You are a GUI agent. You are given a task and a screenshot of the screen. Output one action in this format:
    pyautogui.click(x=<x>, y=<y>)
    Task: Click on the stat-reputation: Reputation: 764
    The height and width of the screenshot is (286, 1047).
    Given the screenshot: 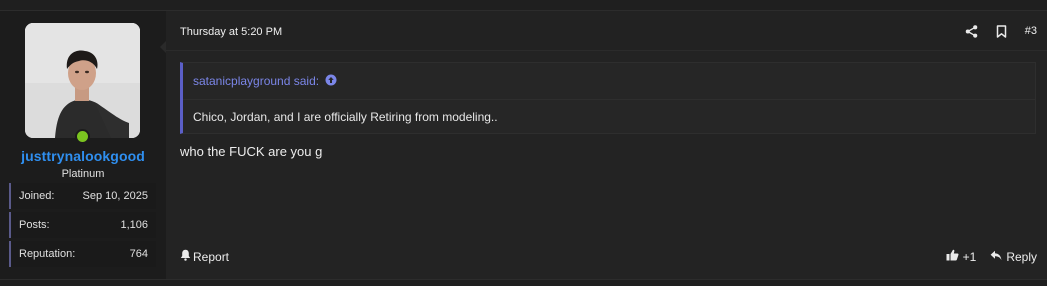 What is the action you would take?
    pyautogui.click(x=82, y=254)
    